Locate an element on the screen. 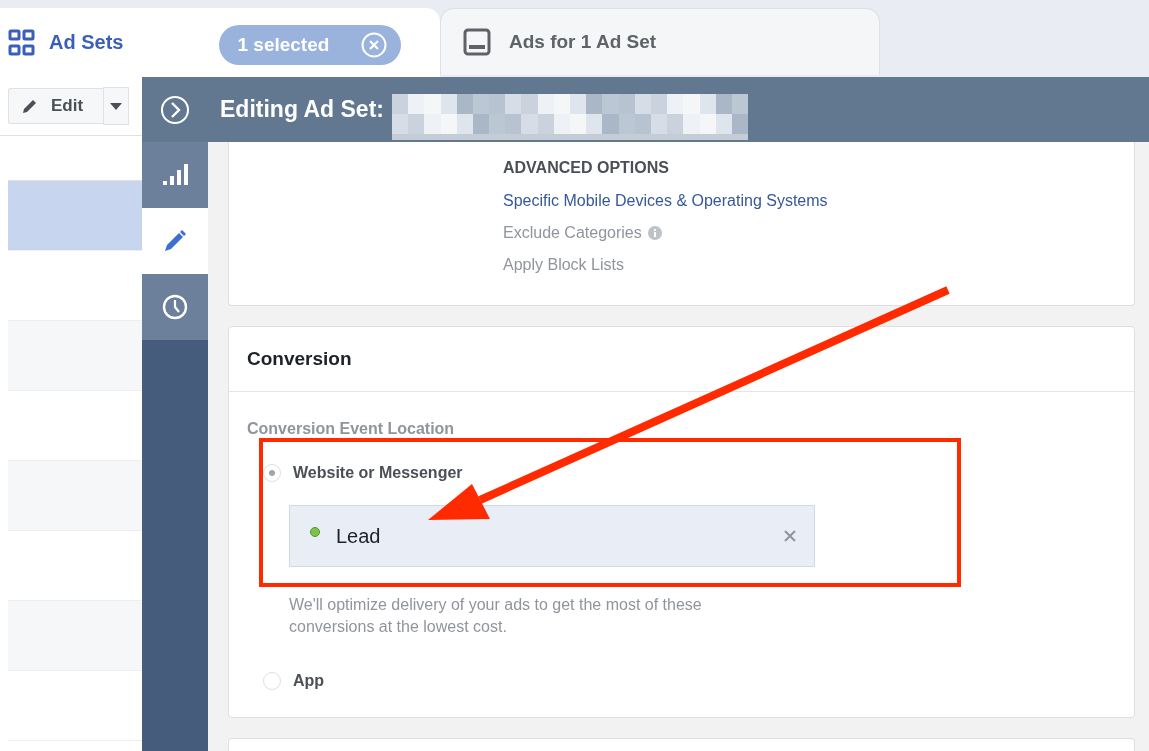 The height and width of the screenshot is (751, 1149). chevron-icon is located at coordinates (175, 109).